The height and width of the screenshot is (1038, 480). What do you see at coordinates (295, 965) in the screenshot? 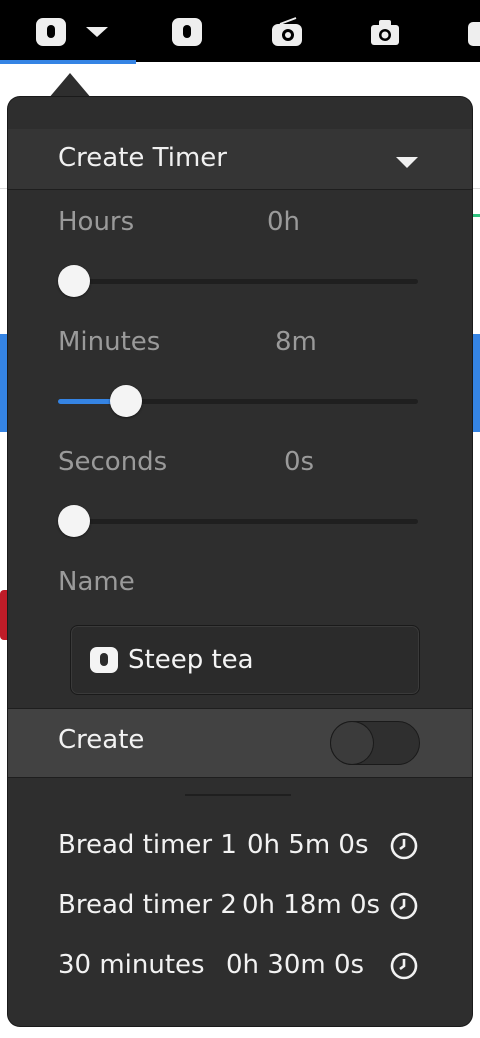
I see `preset-time: 0h 30m 0s` at bounding box center [295, 965].